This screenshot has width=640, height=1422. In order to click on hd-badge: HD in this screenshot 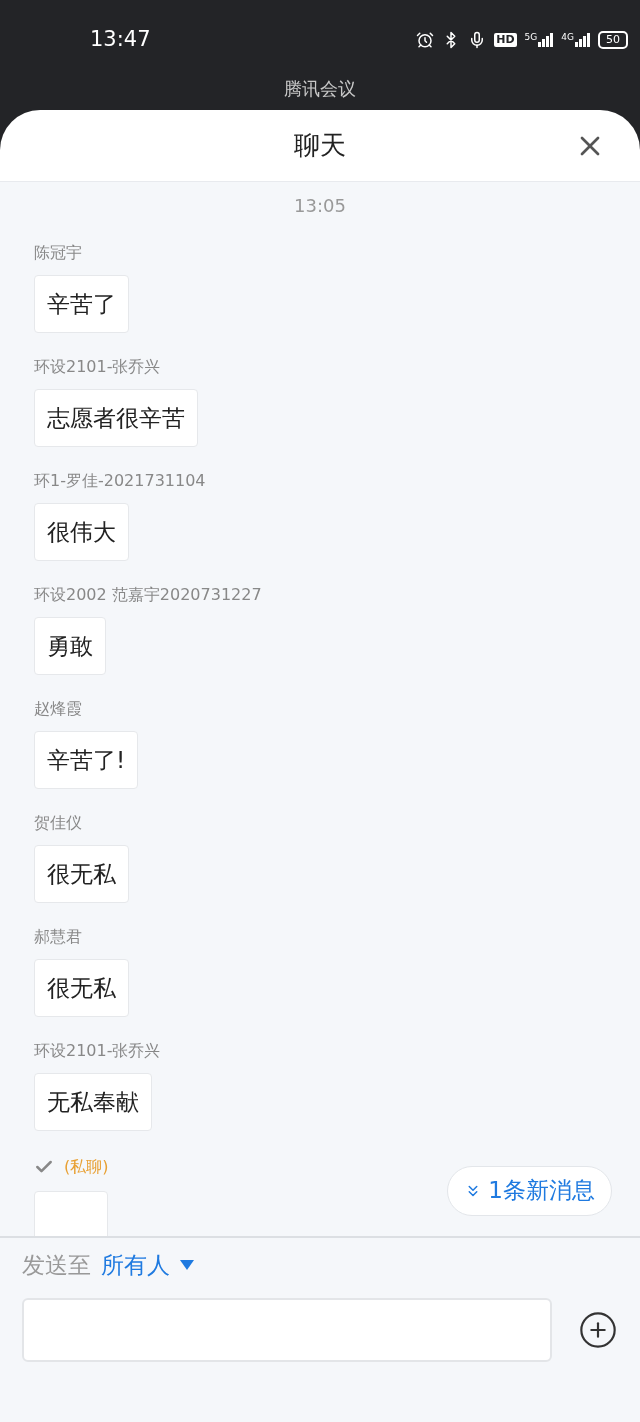, I will do `click(505, 40)`.